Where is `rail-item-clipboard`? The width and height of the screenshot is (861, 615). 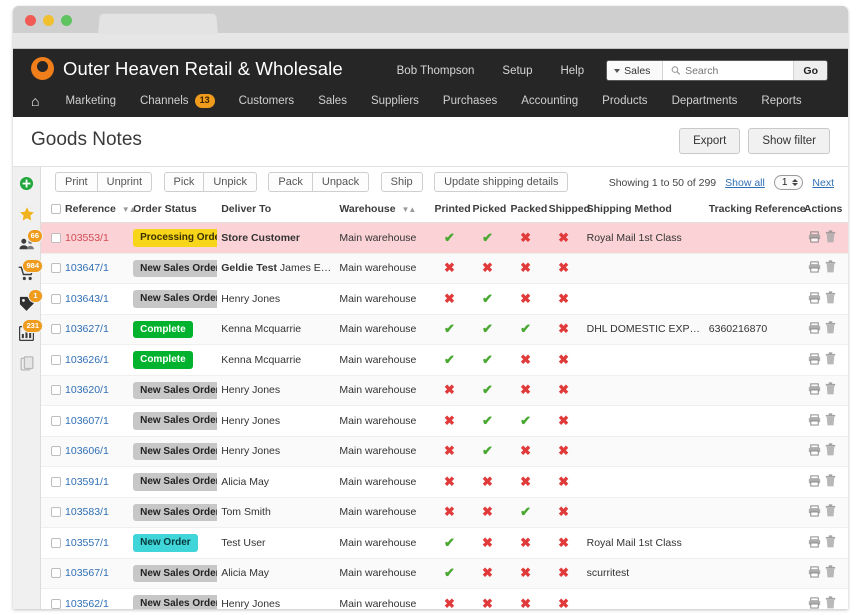
rail-item-clipboard is located at coordinates (26, 363).